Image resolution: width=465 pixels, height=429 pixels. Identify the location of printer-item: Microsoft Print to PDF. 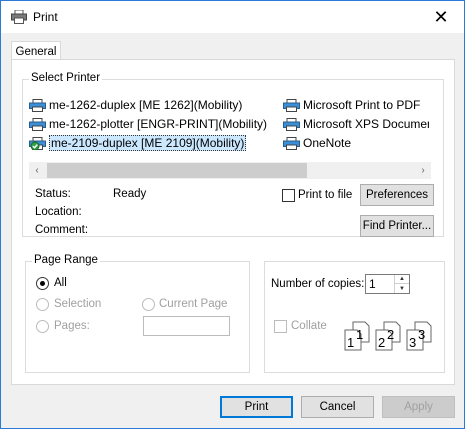
(356, 105).